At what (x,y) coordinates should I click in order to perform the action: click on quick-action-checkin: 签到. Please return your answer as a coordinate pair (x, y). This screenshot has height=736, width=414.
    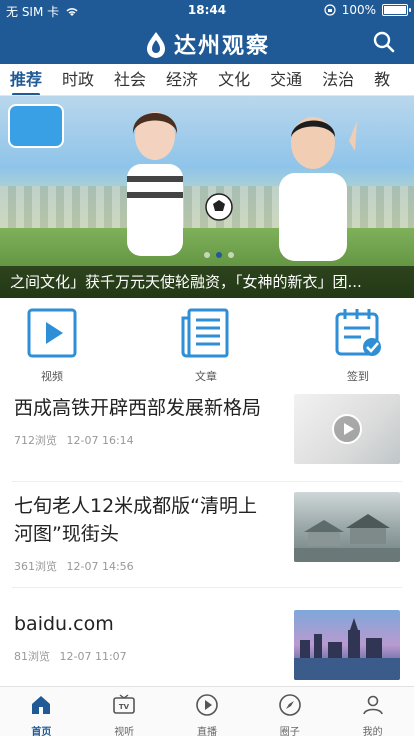
    Looking at the image, I should click on (358, 345).